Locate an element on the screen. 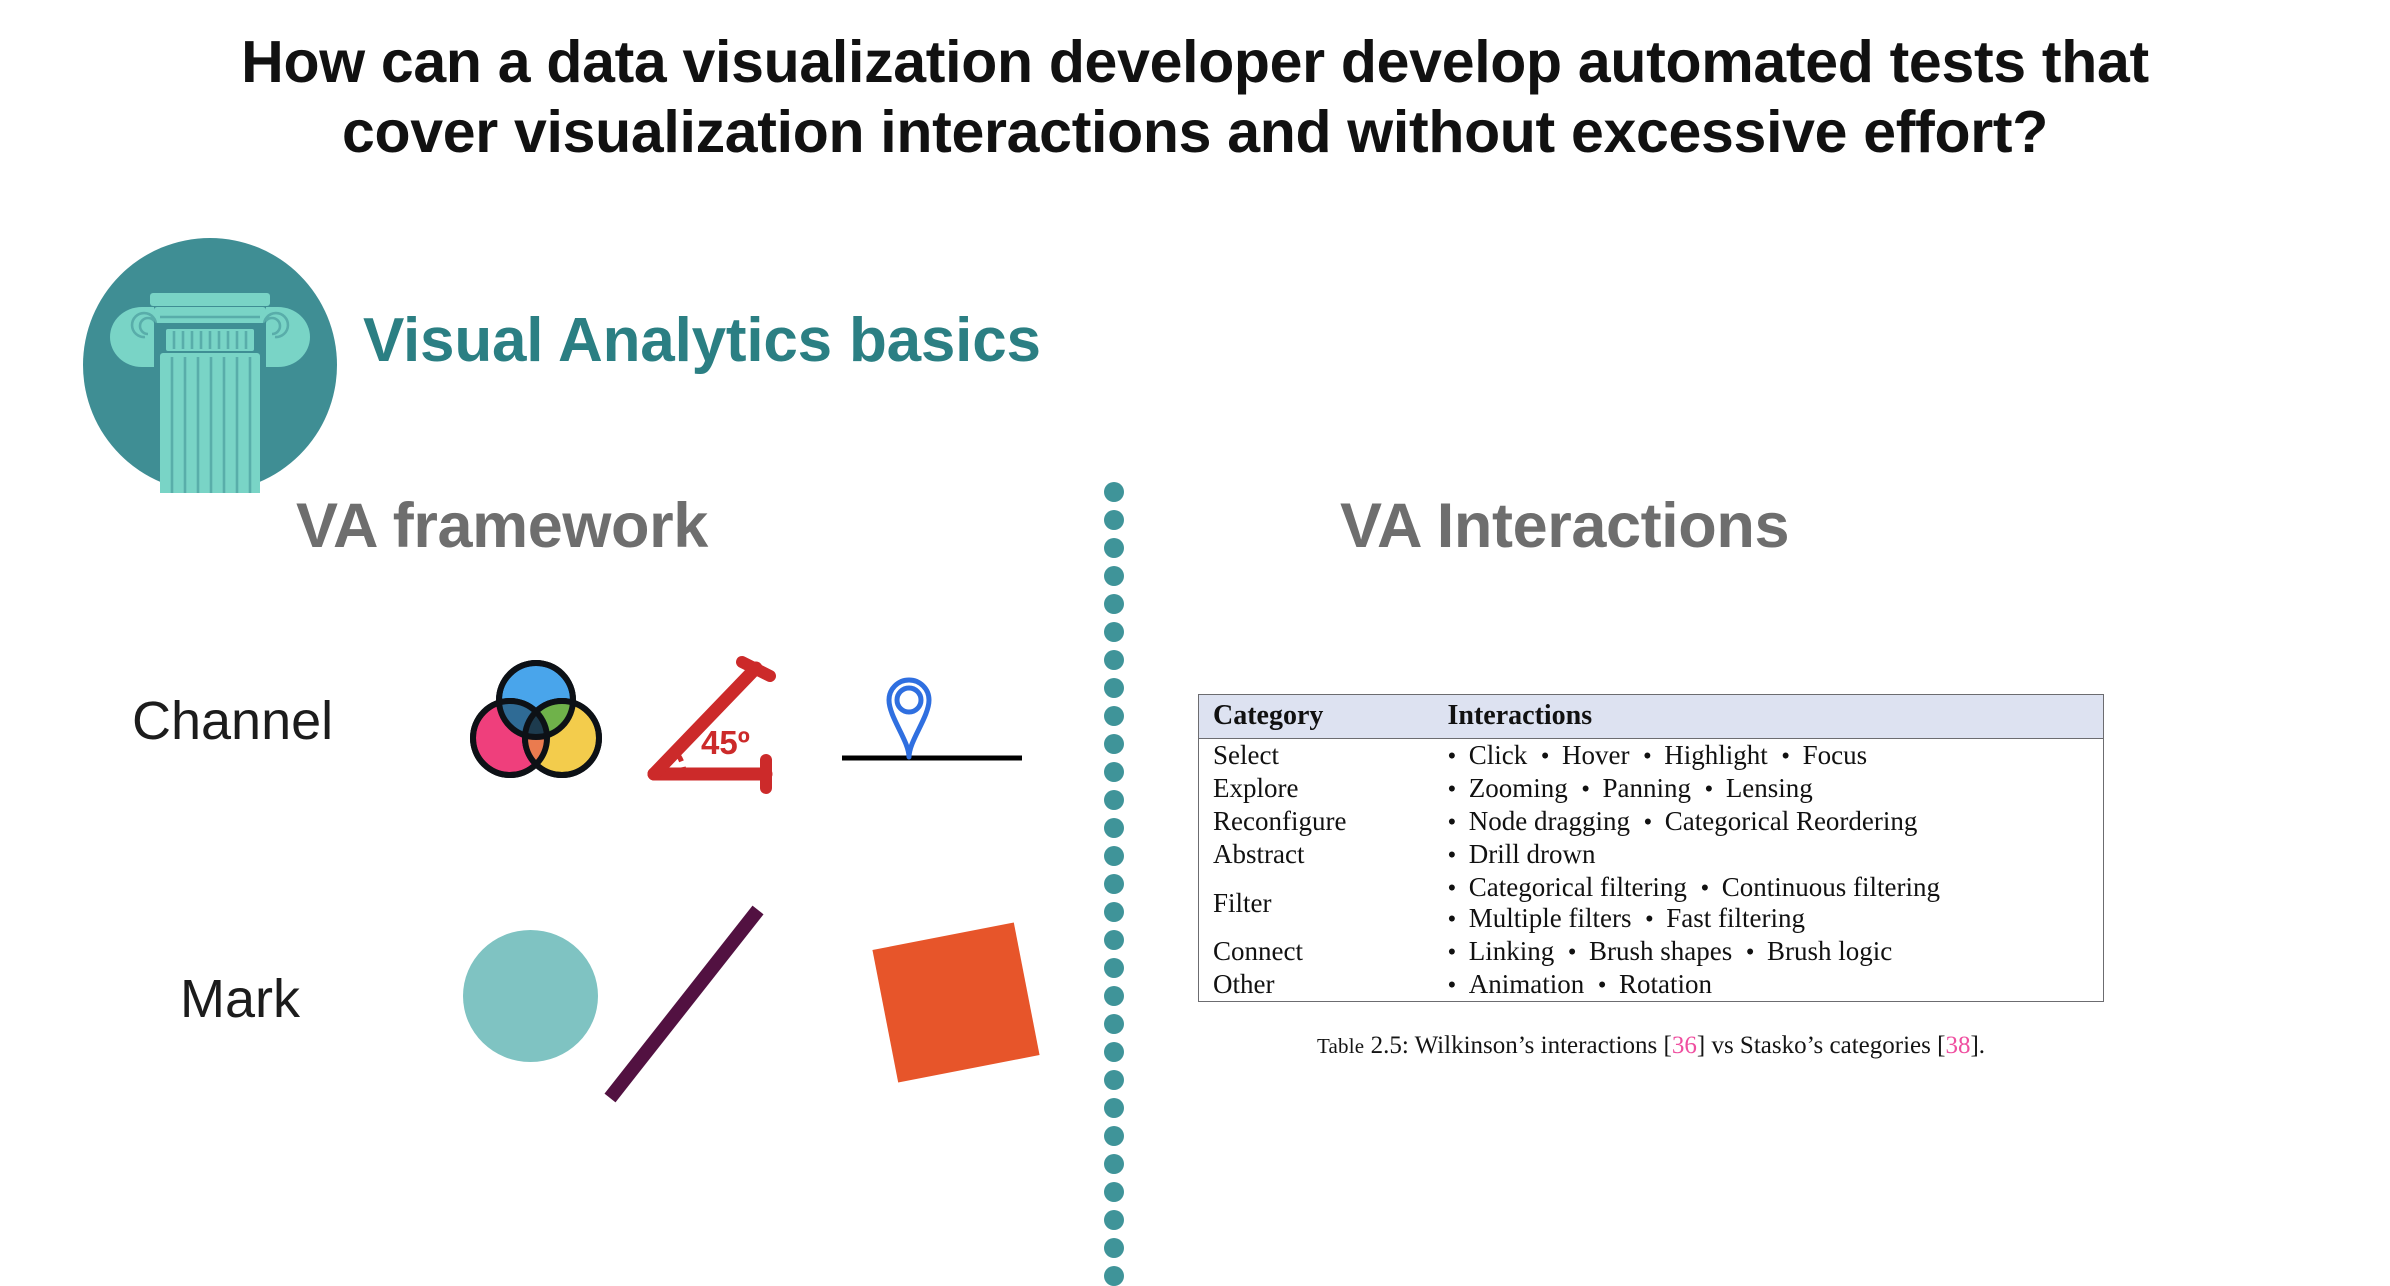 This screenshot has height=1286, width=2390. interaction-item: Categorical filtering is located at coordinates (1584, 887).